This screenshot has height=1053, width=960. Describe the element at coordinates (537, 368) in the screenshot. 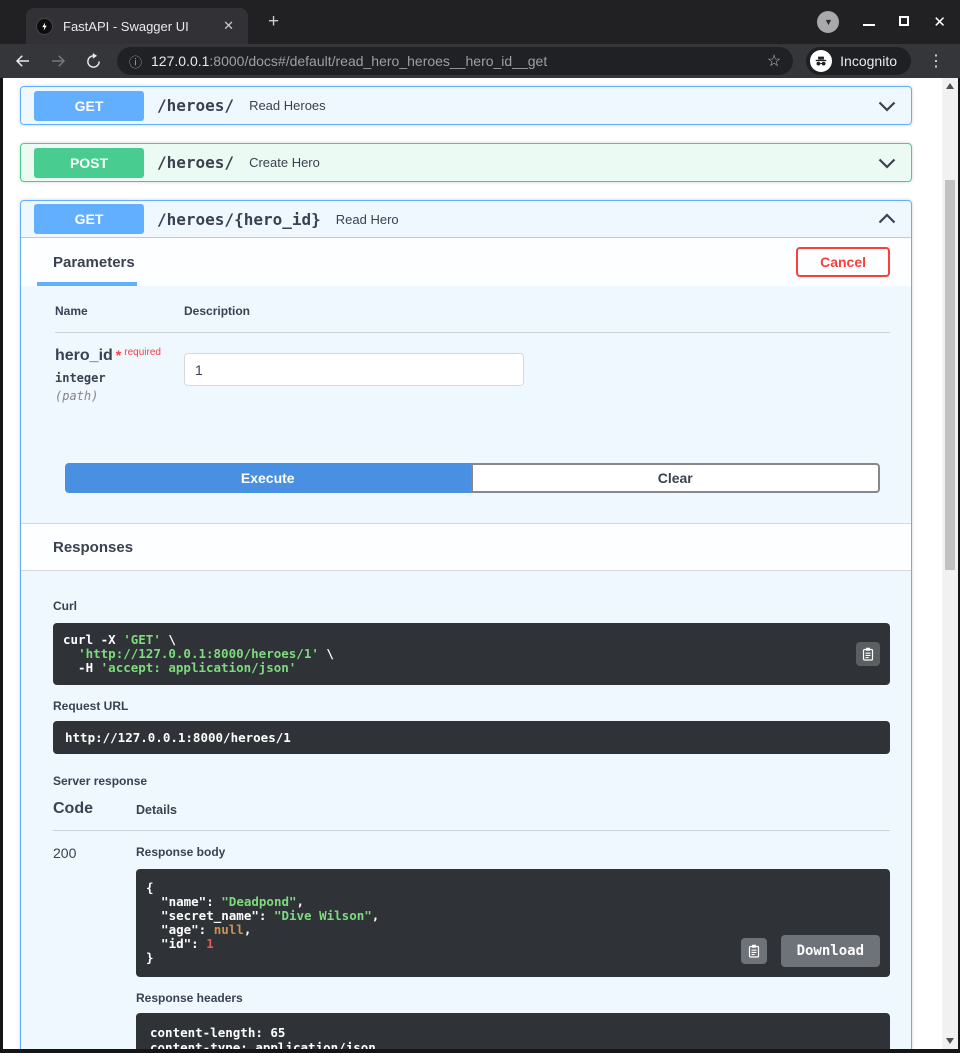

I see `parameter-value-cell` at that location.